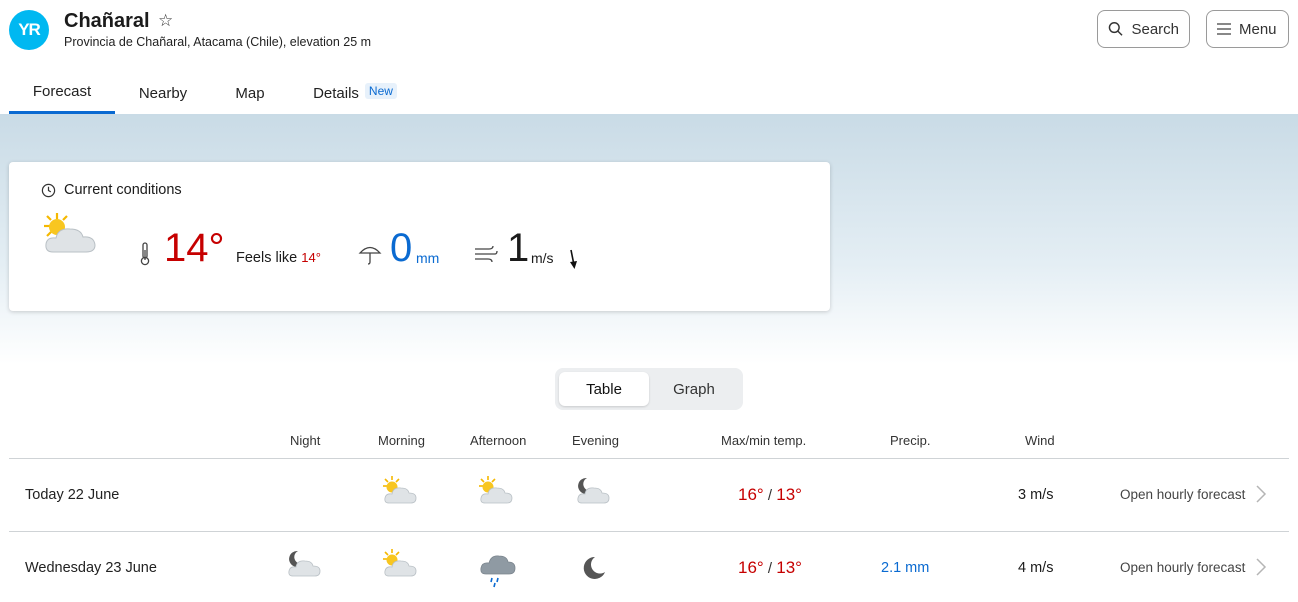 The height and width of the screenshot is (602, 1298). What do you see at coordinates (910, 440) in the screenshot?
I see `column-header-precip: Precip.` at bounding box center [910, 440].